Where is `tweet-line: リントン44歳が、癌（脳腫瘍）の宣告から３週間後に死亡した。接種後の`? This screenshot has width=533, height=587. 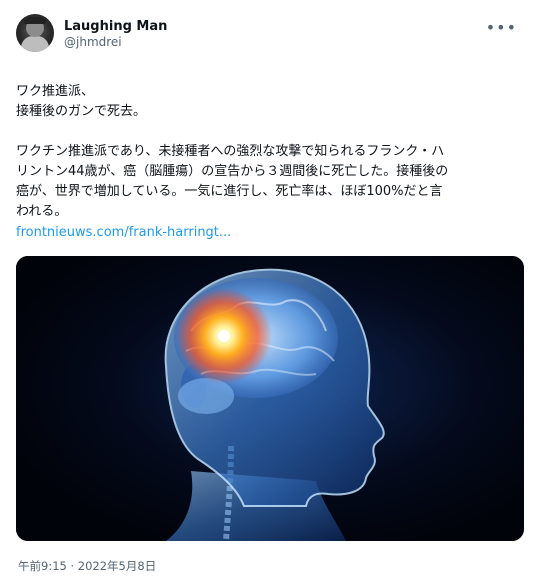
tweet-line: リントン44歳が、癌（脳腫瘍）の宣告から３週間後に死亡した。接種後の is located at coordinates (232, 171).